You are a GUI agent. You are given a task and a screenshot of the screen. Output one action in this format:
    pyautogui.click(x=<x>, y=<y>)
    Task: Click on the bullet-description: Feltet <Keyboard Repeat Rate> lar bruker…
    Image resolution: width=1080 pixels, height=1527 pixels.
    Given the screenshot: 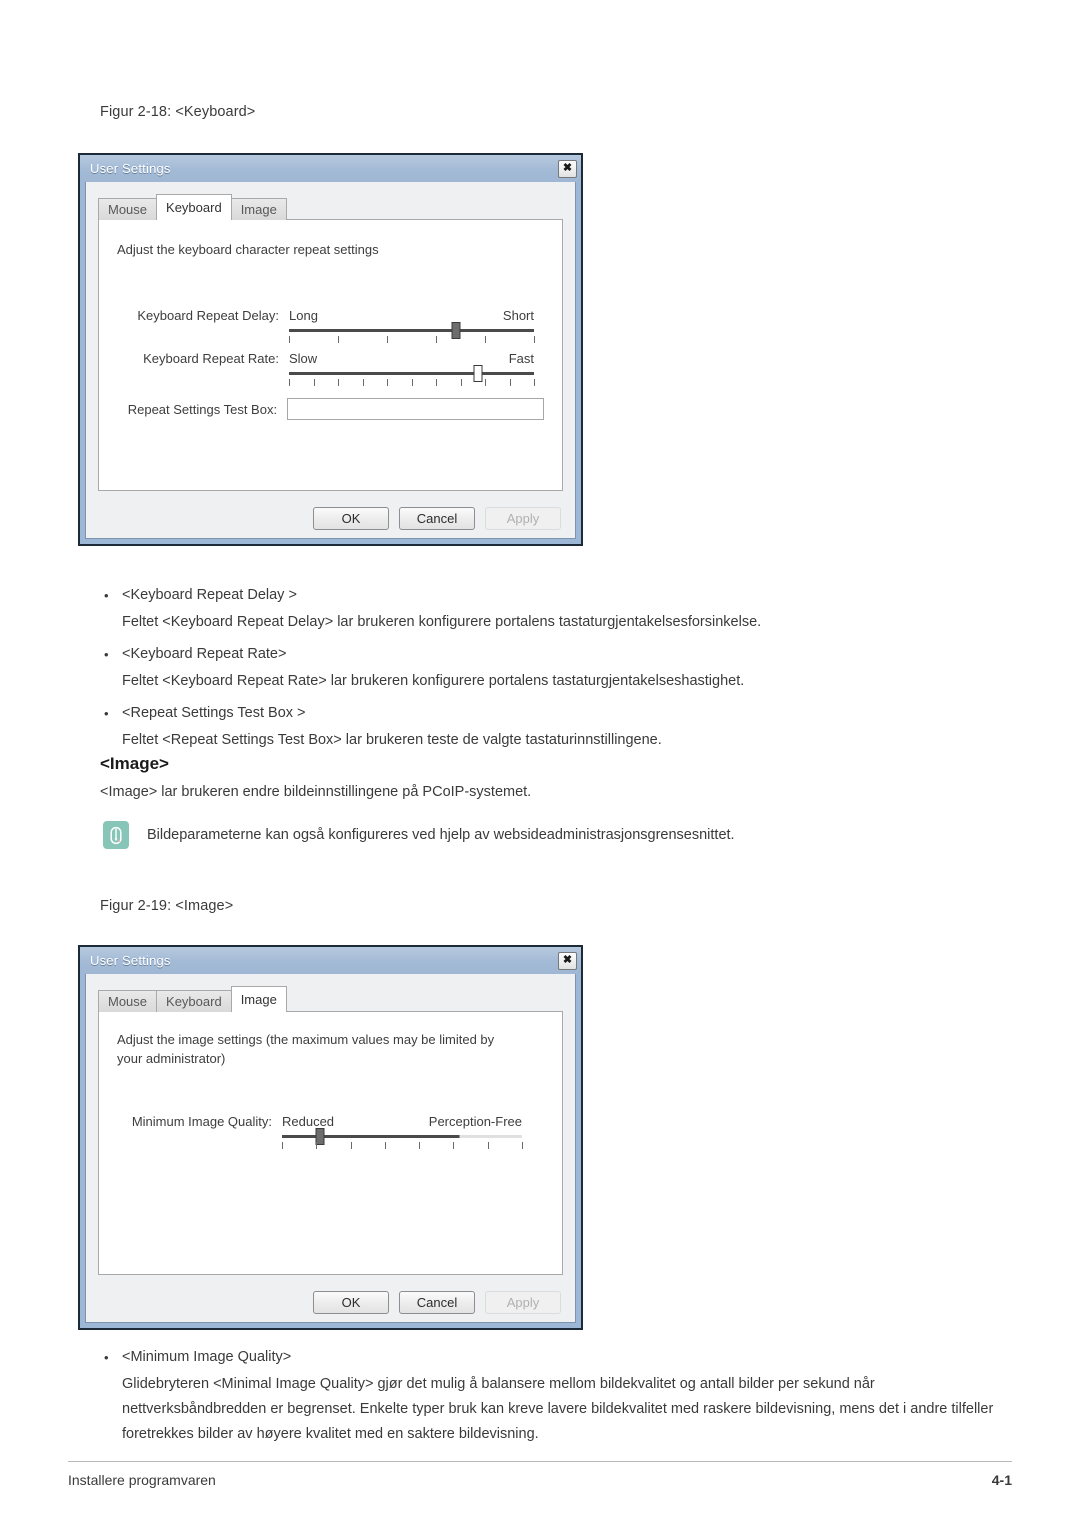 What is the action you would take?
    pyautogui.click(x=433, y=681)
    